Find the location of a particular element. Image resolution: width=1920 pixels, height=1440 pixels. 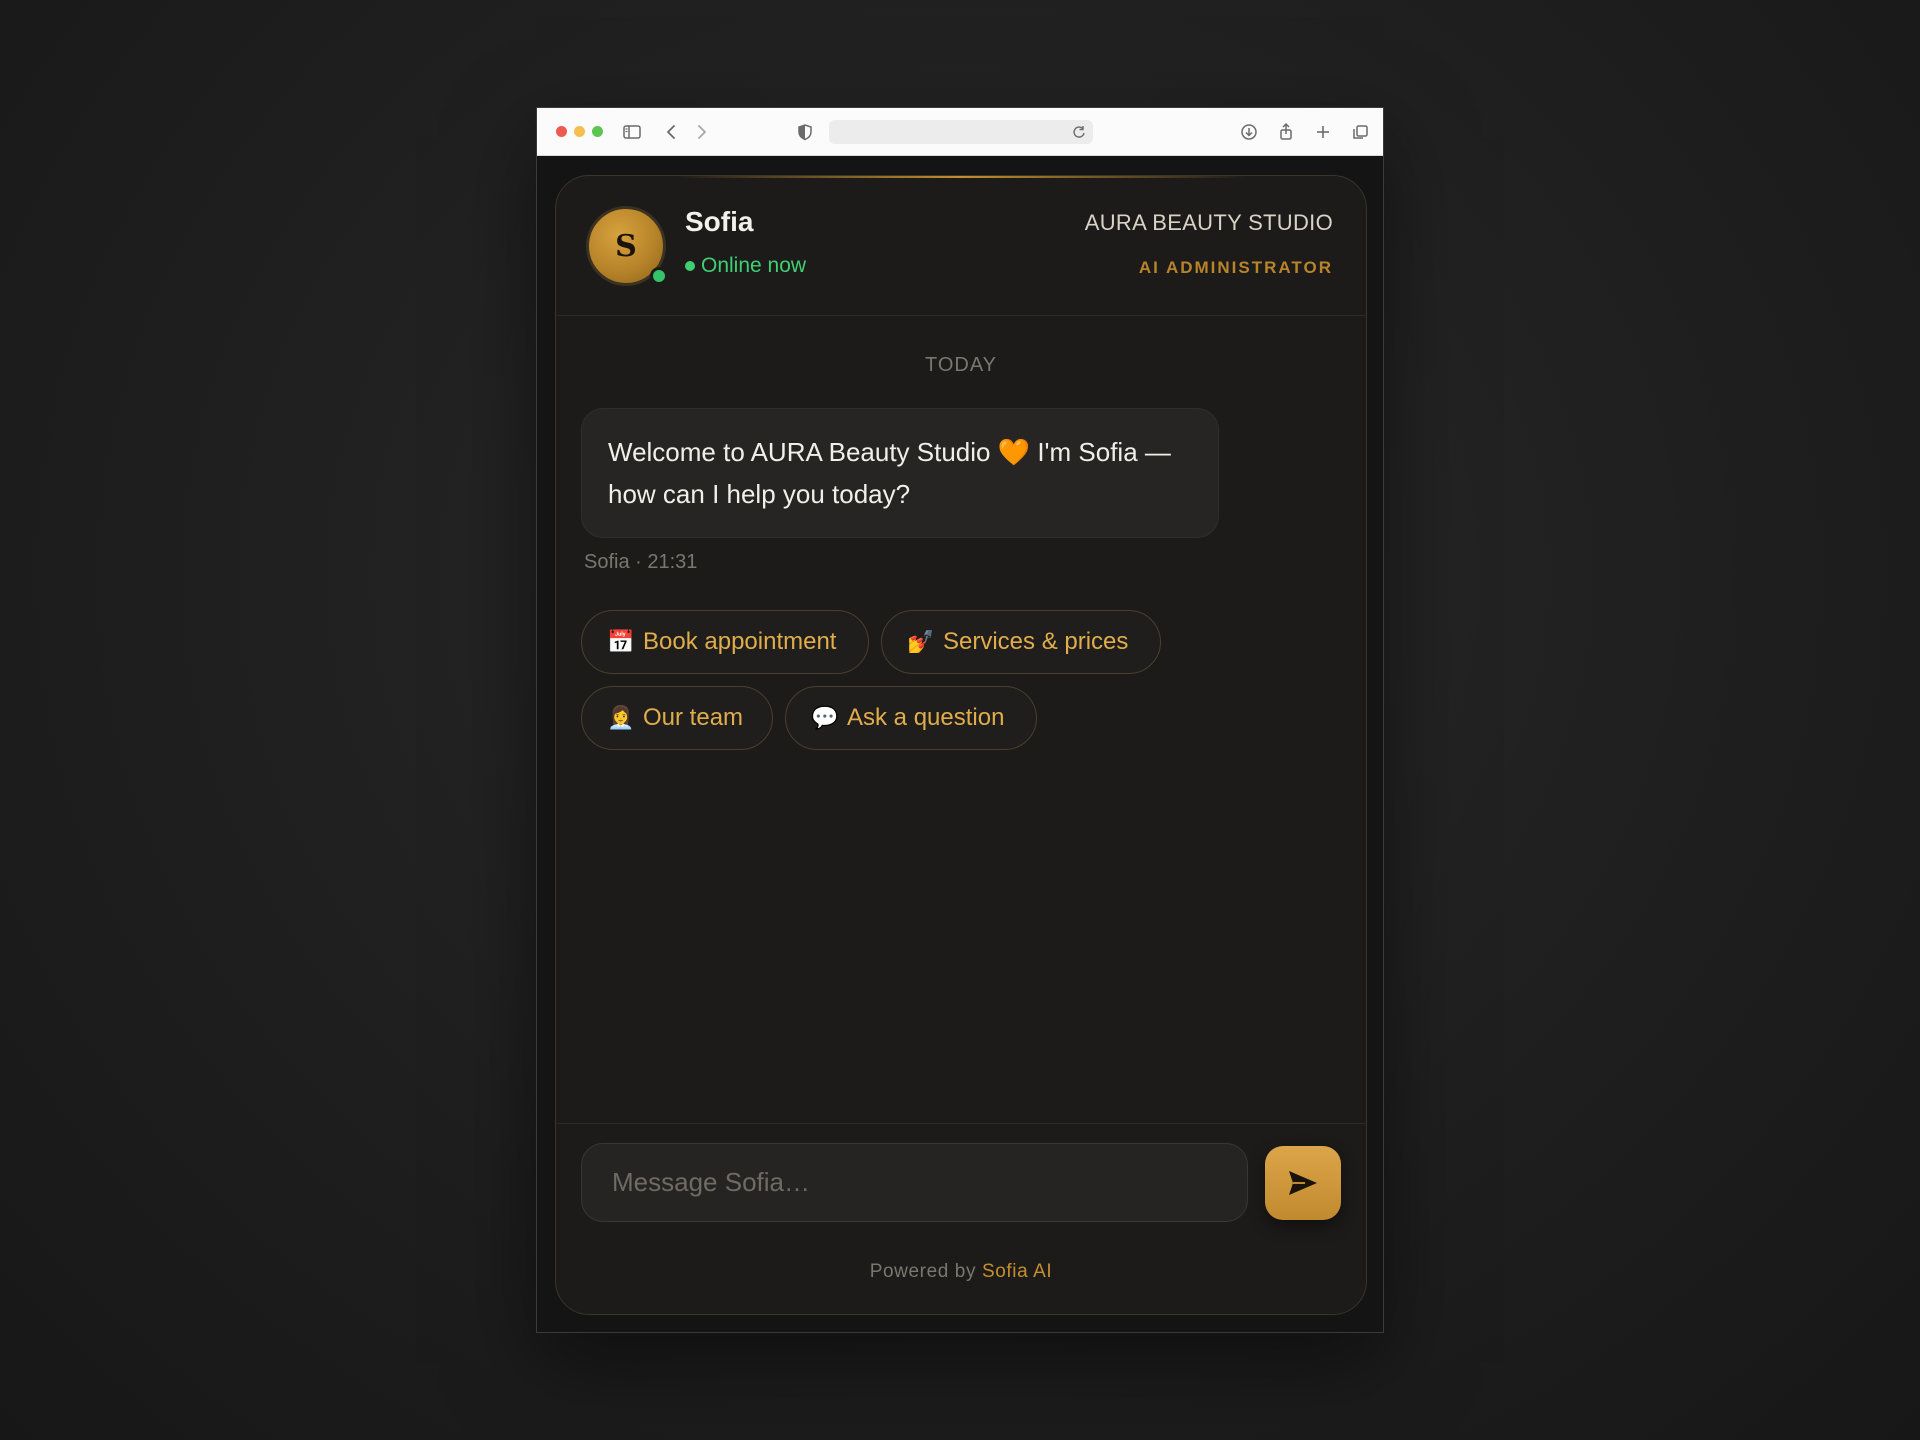

browser-toolbar is located at coordinates (960, 132).